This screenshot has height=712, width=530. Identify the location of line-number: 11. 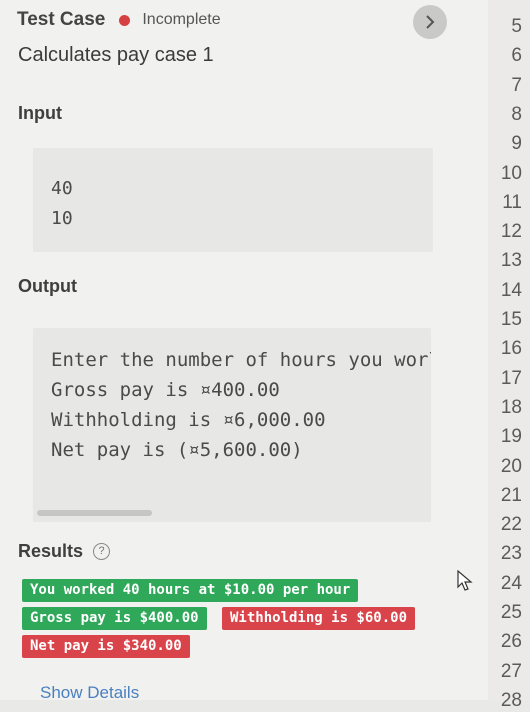
(512, 202).